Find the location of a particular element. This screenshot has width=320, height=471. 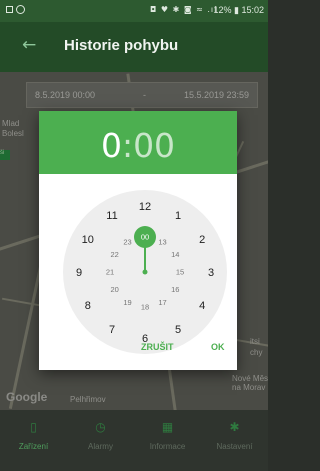

map-label: Nové Měs is located at coordinates (250, 378).